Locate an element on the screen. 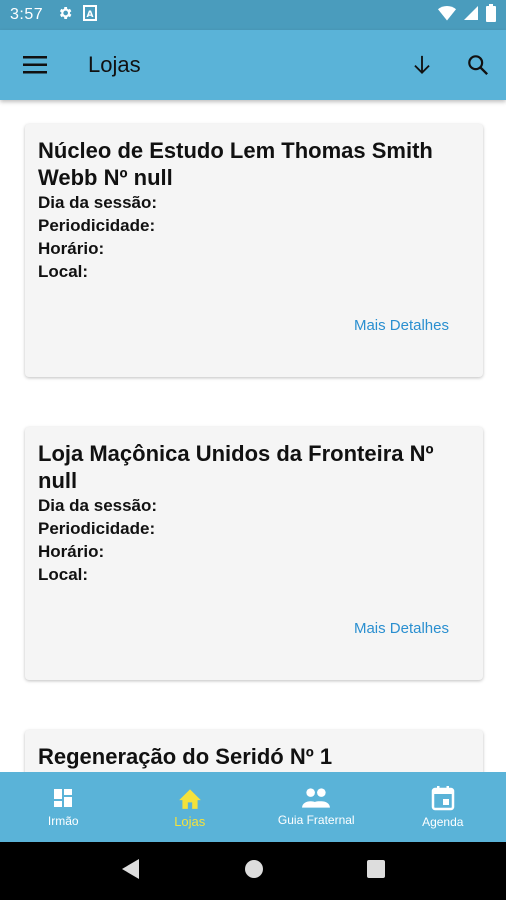 The width and height of the screenshot is (506, 900). app-bar: Lojas is located at coordinates (253, 65).